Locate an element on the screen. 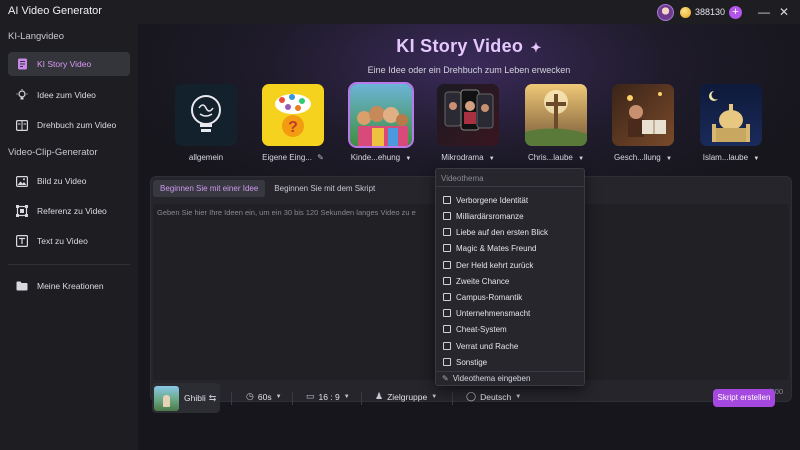 The width and height of the screenshot is (800, 450). custom-theme-input: ✎ Videothema eingeben is located at coordinates (486, 378).